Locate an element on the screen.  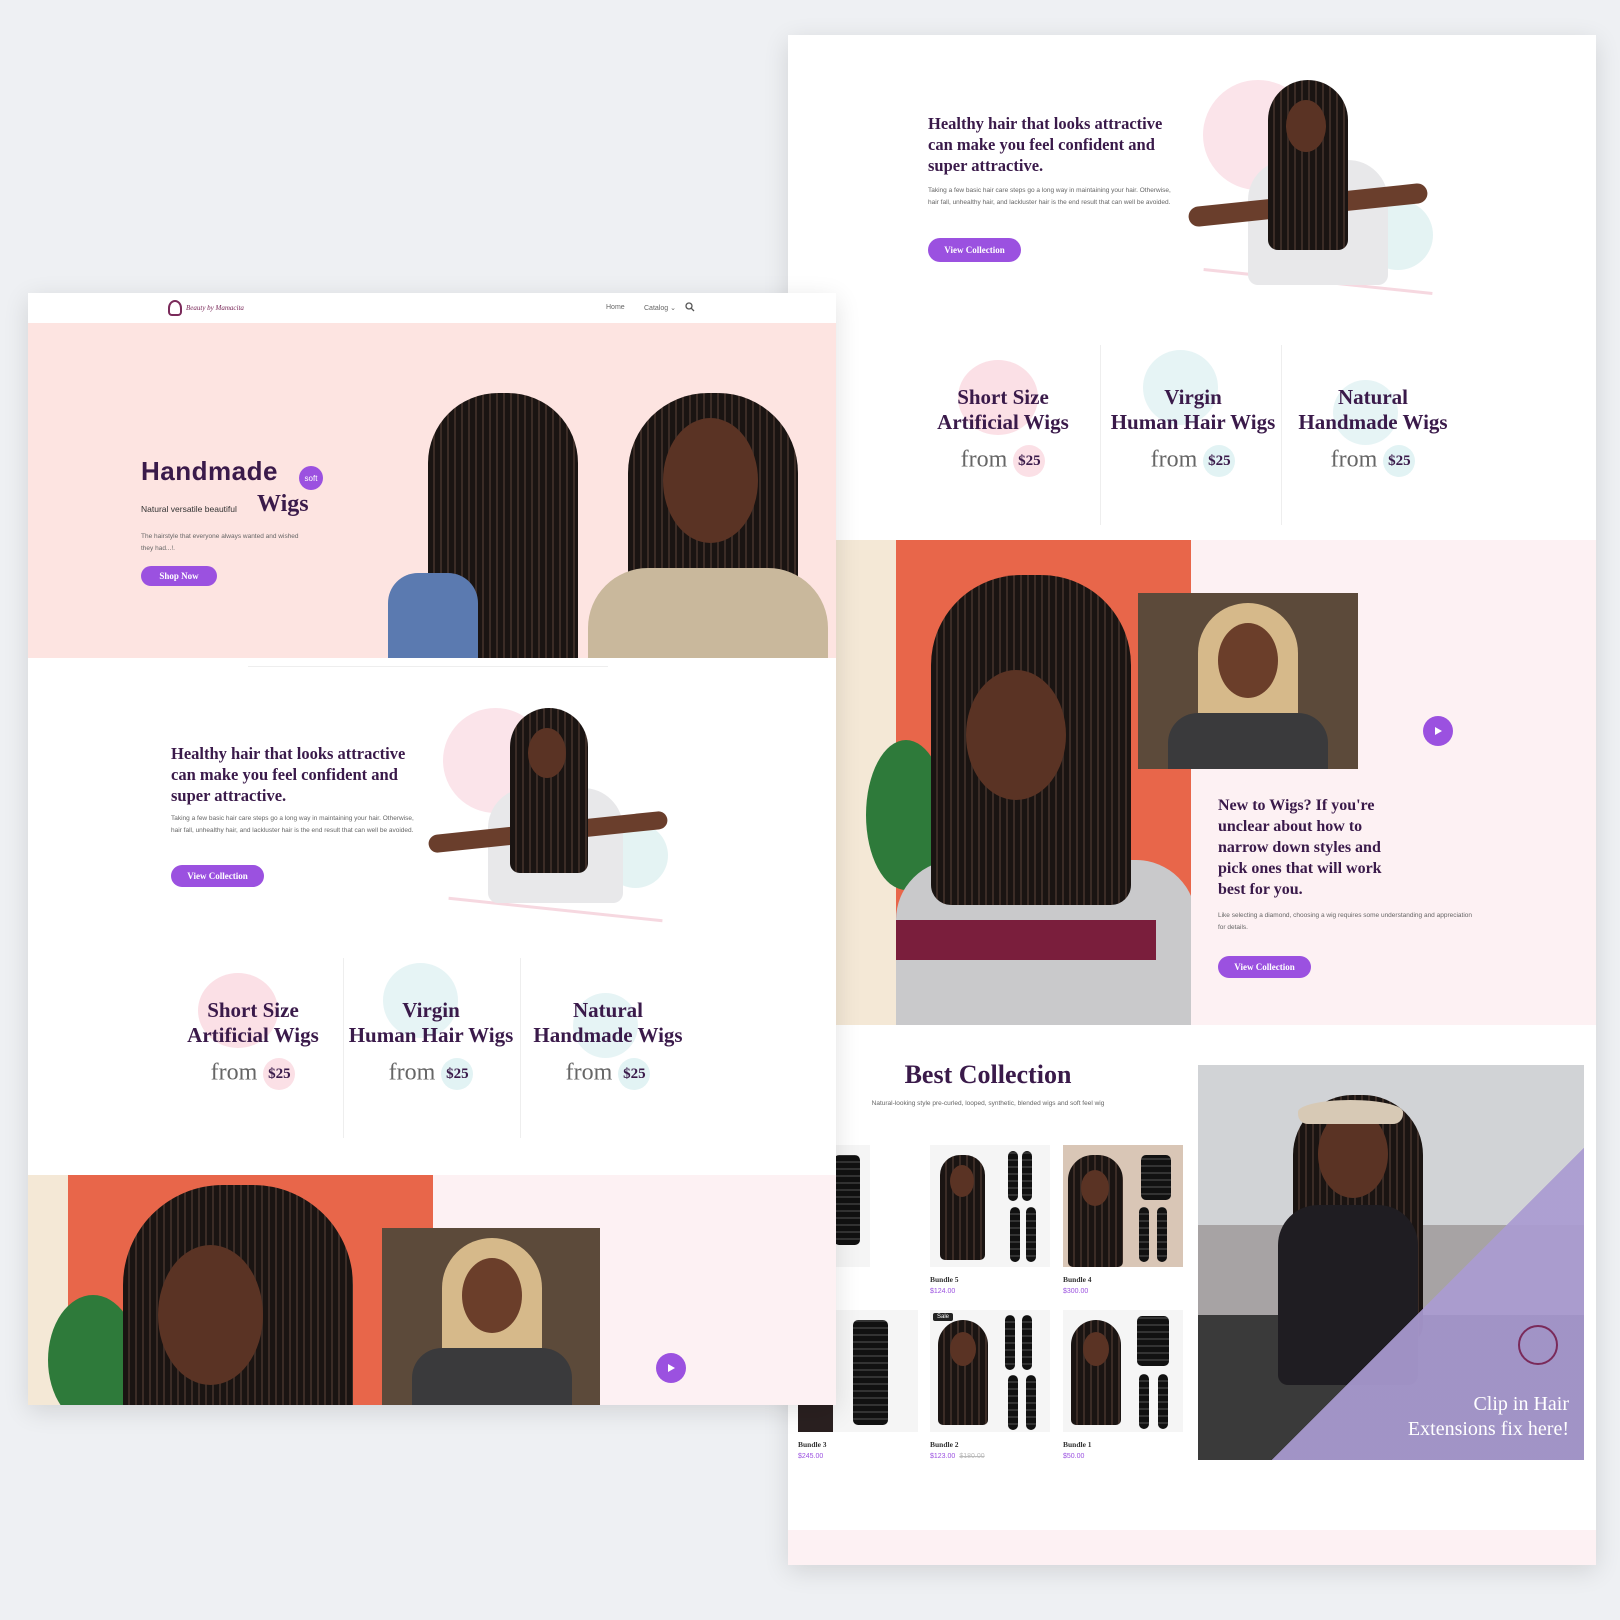
shop-now-button: Shop Now is located at coordinates (179, 576).